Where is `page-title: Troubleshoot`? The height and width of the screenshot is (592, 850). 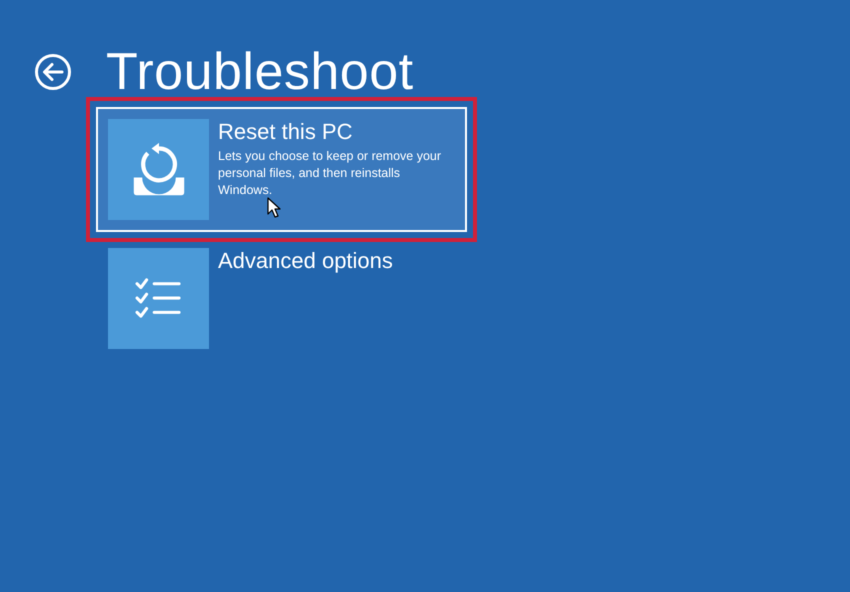 page-title: Troubleshoot is located at coordinates (260, 72).